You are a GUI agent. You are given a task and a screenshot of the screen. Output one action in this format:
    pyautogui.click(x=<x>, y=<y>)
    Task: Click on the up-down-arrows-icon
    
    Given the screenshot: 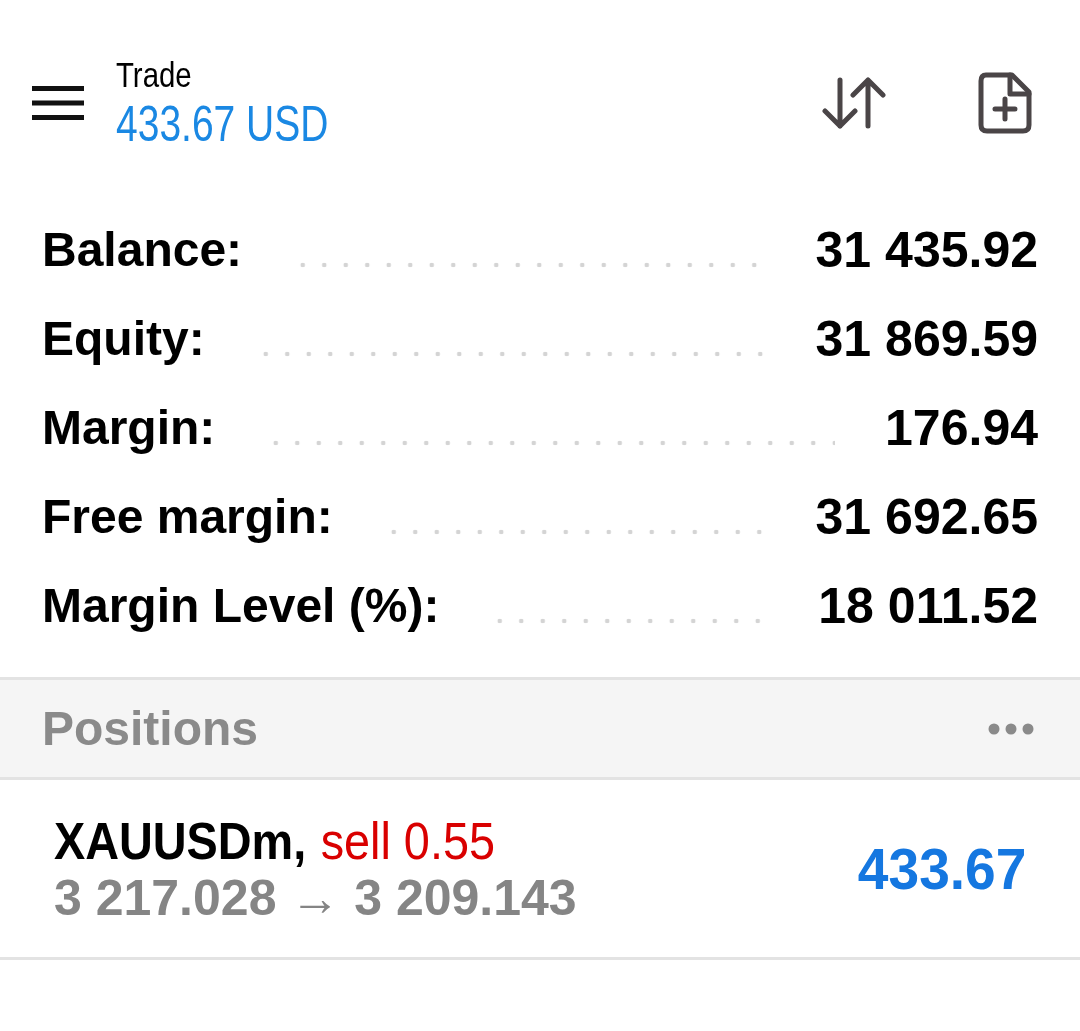 What is the action you would take?
    pyautogui.click(x=854, y=102)
    